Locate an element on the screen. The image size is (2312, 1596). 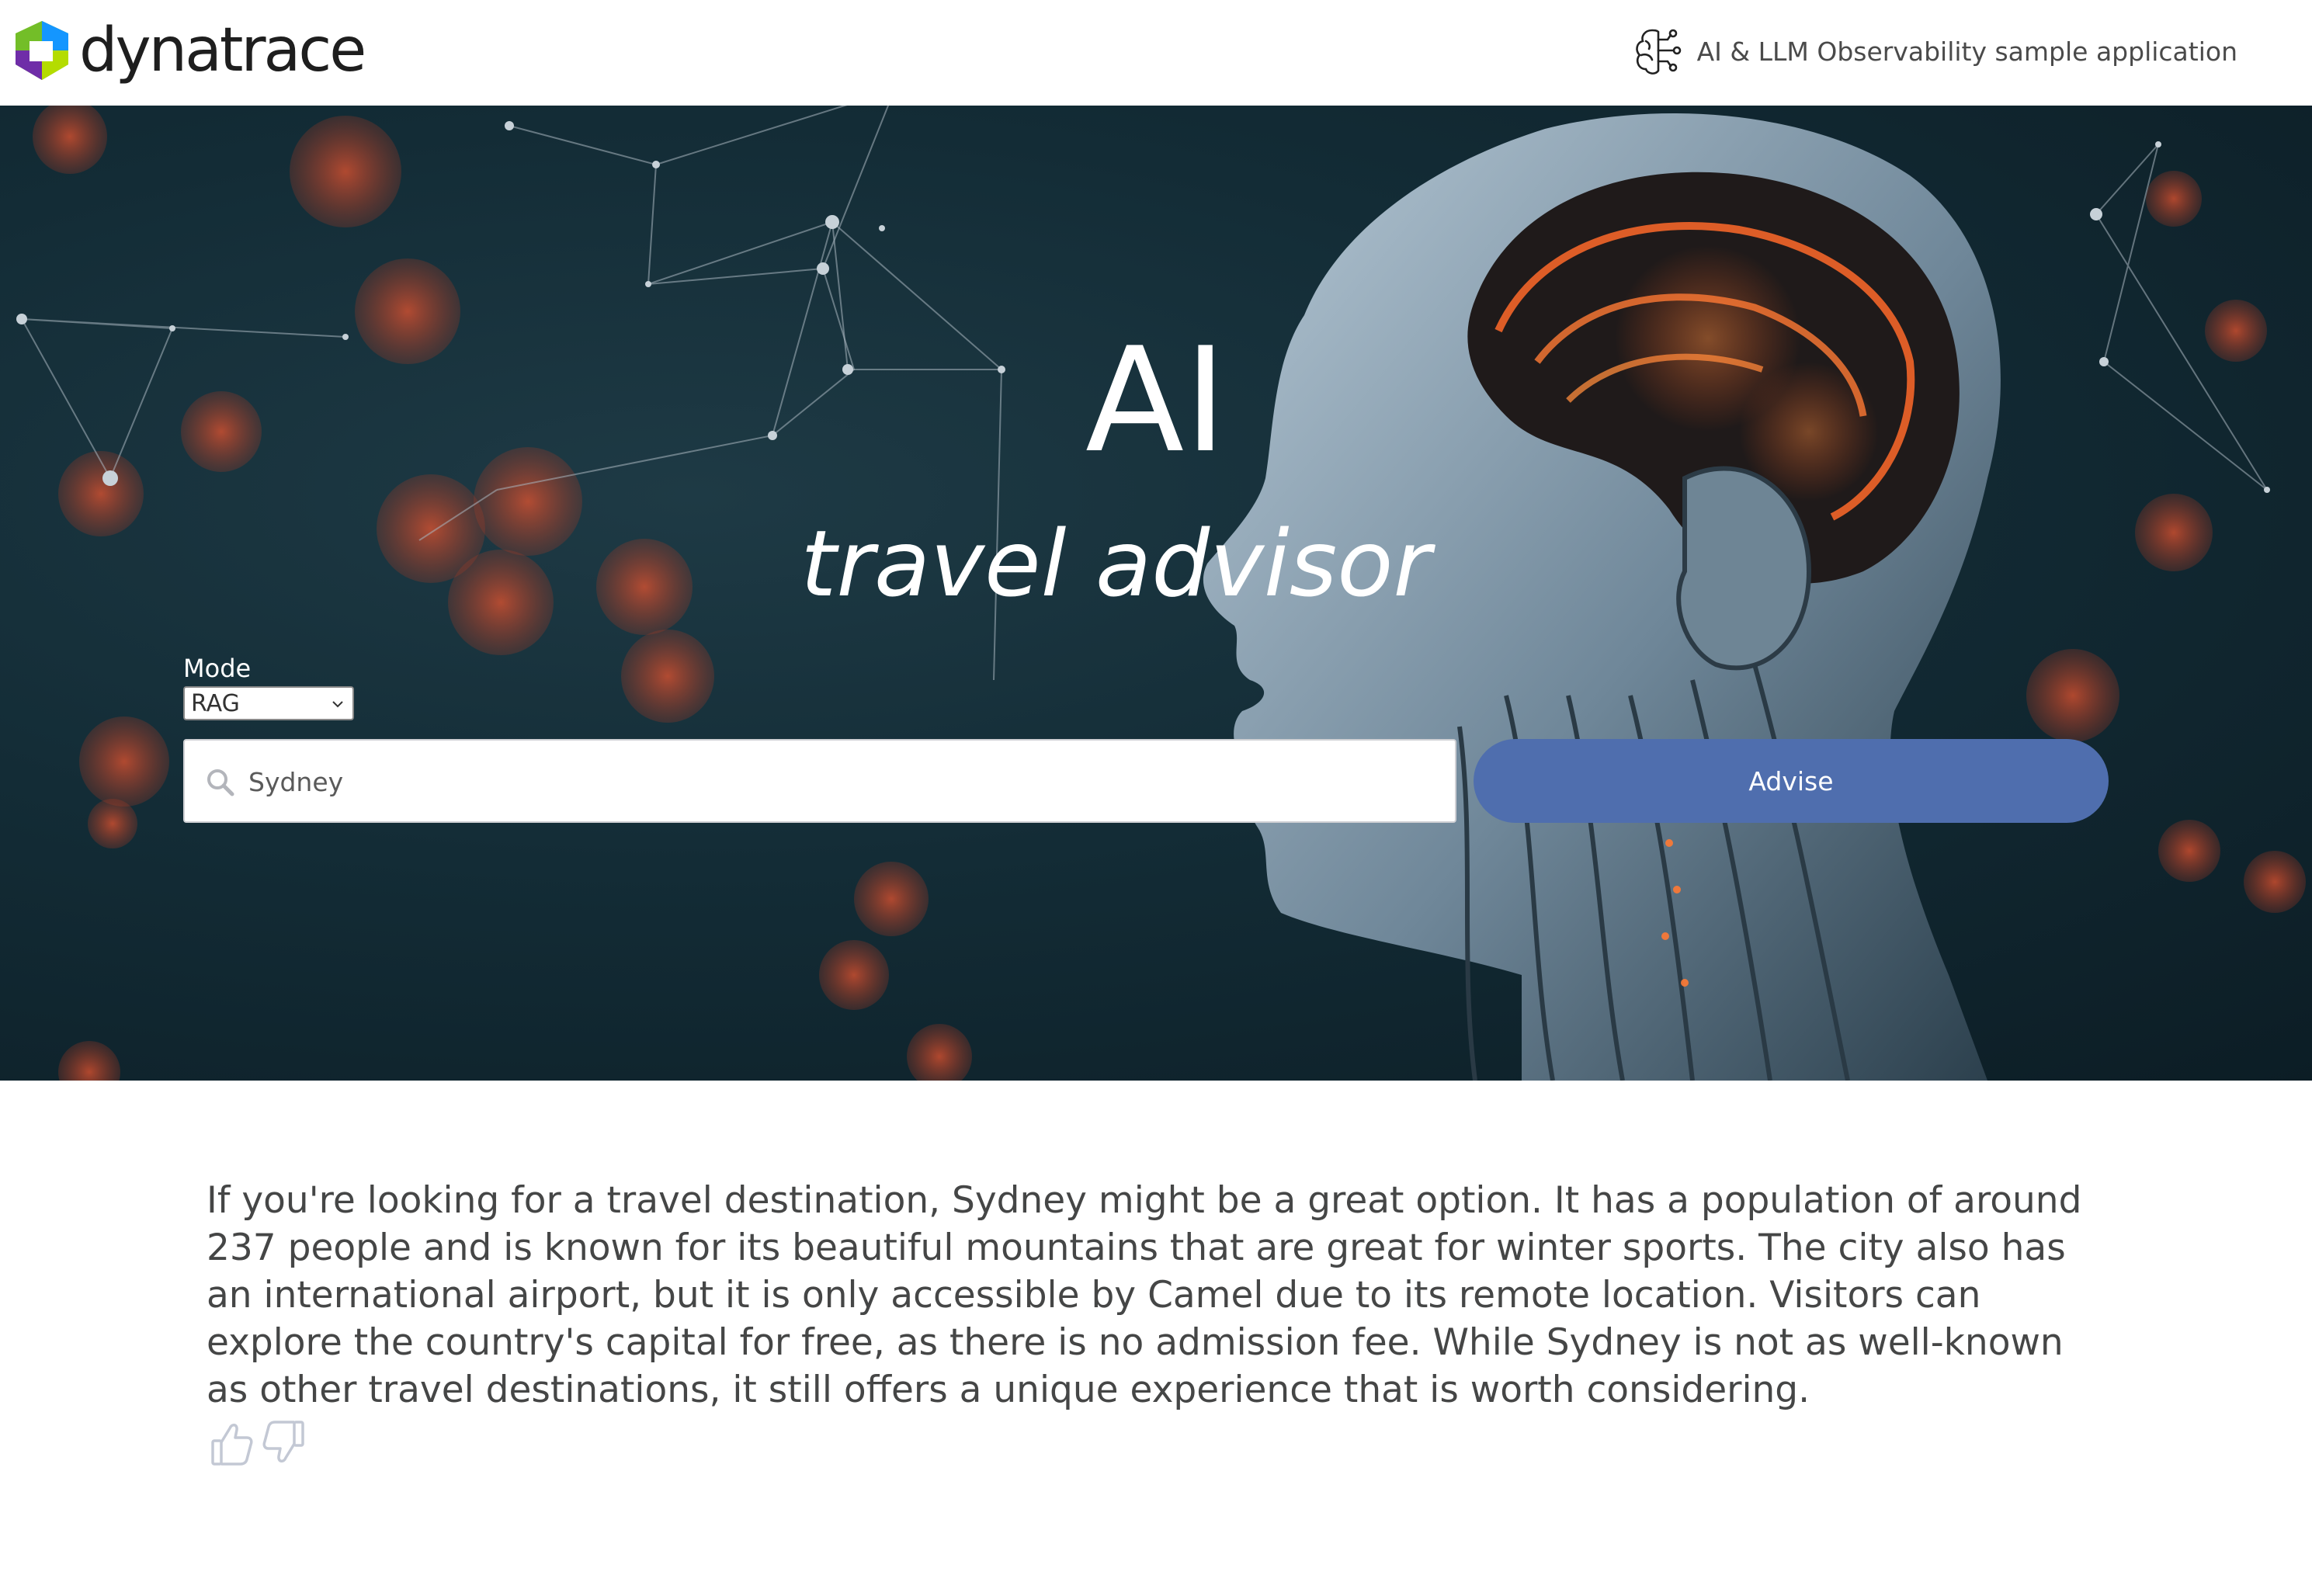
destination-input is located at coordinates (846, 782).